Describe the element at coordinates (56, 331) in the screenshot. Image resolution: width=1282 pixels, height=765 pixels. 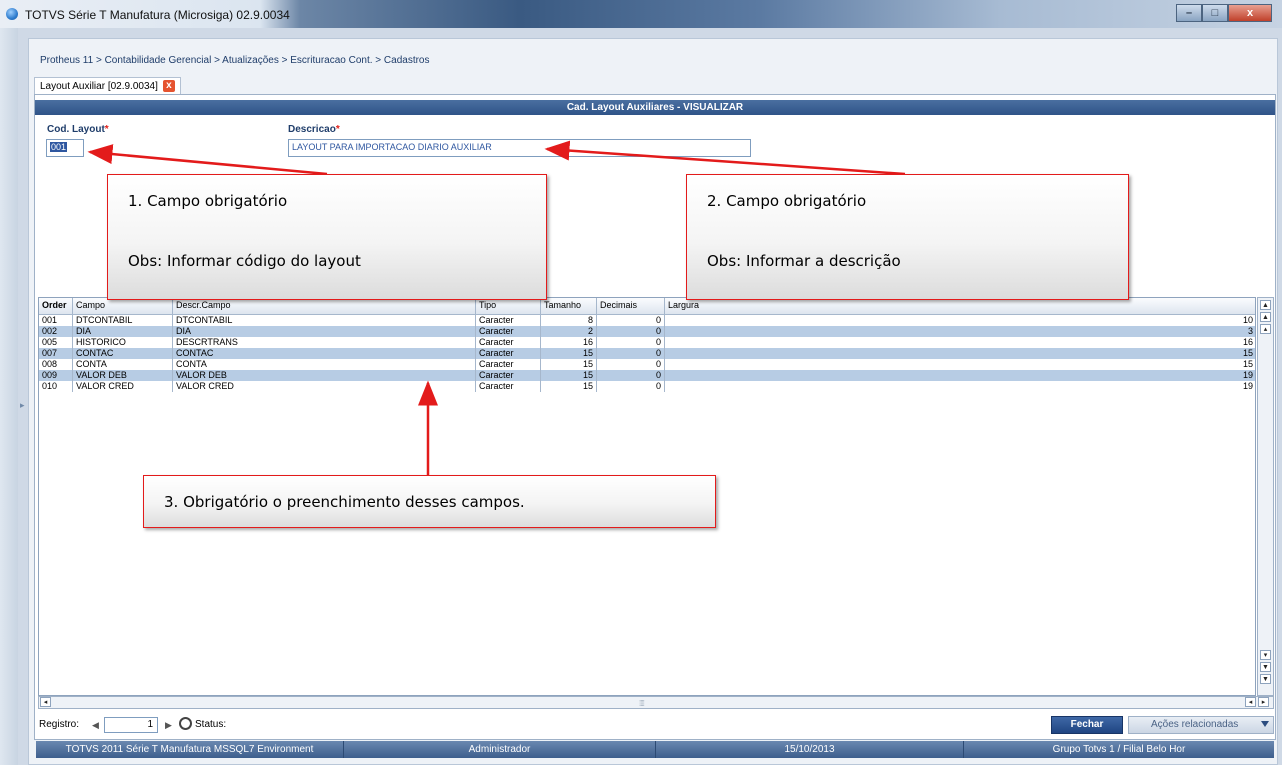
I see `cell-order: 002` at that location.